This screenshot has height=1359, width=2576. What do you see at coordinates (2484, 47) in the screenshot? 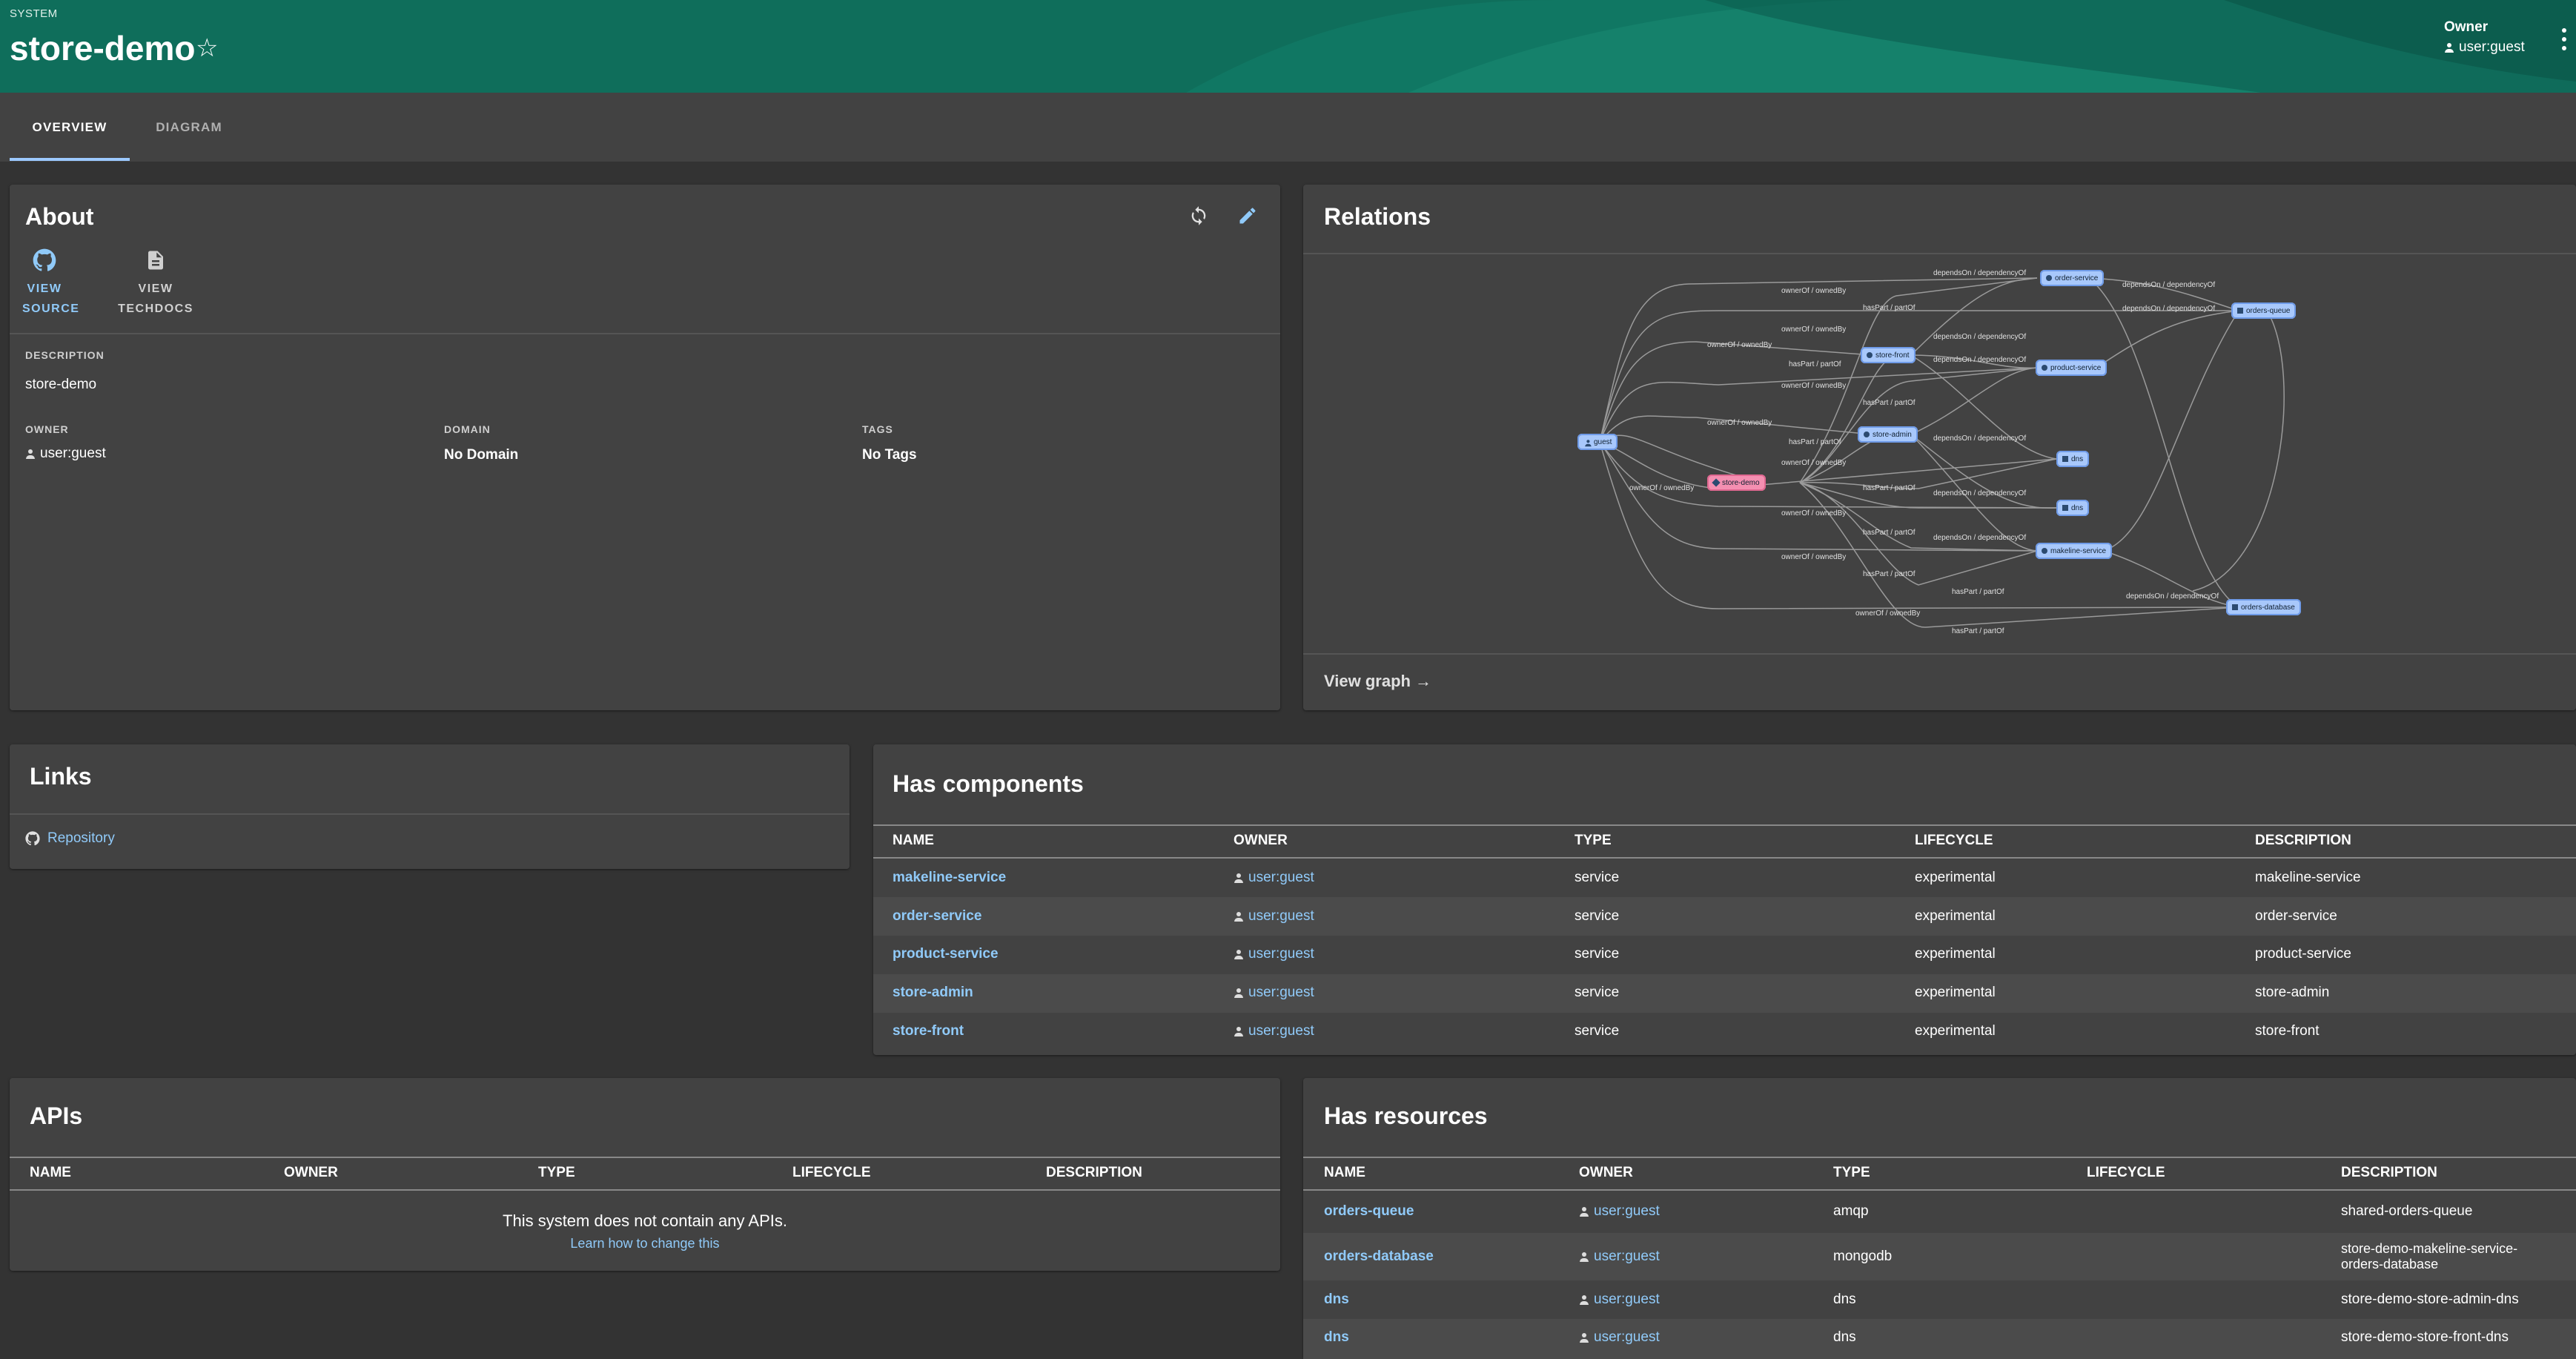
I see `header-owner-value: user:guest` at bounding box center [2484, 47].